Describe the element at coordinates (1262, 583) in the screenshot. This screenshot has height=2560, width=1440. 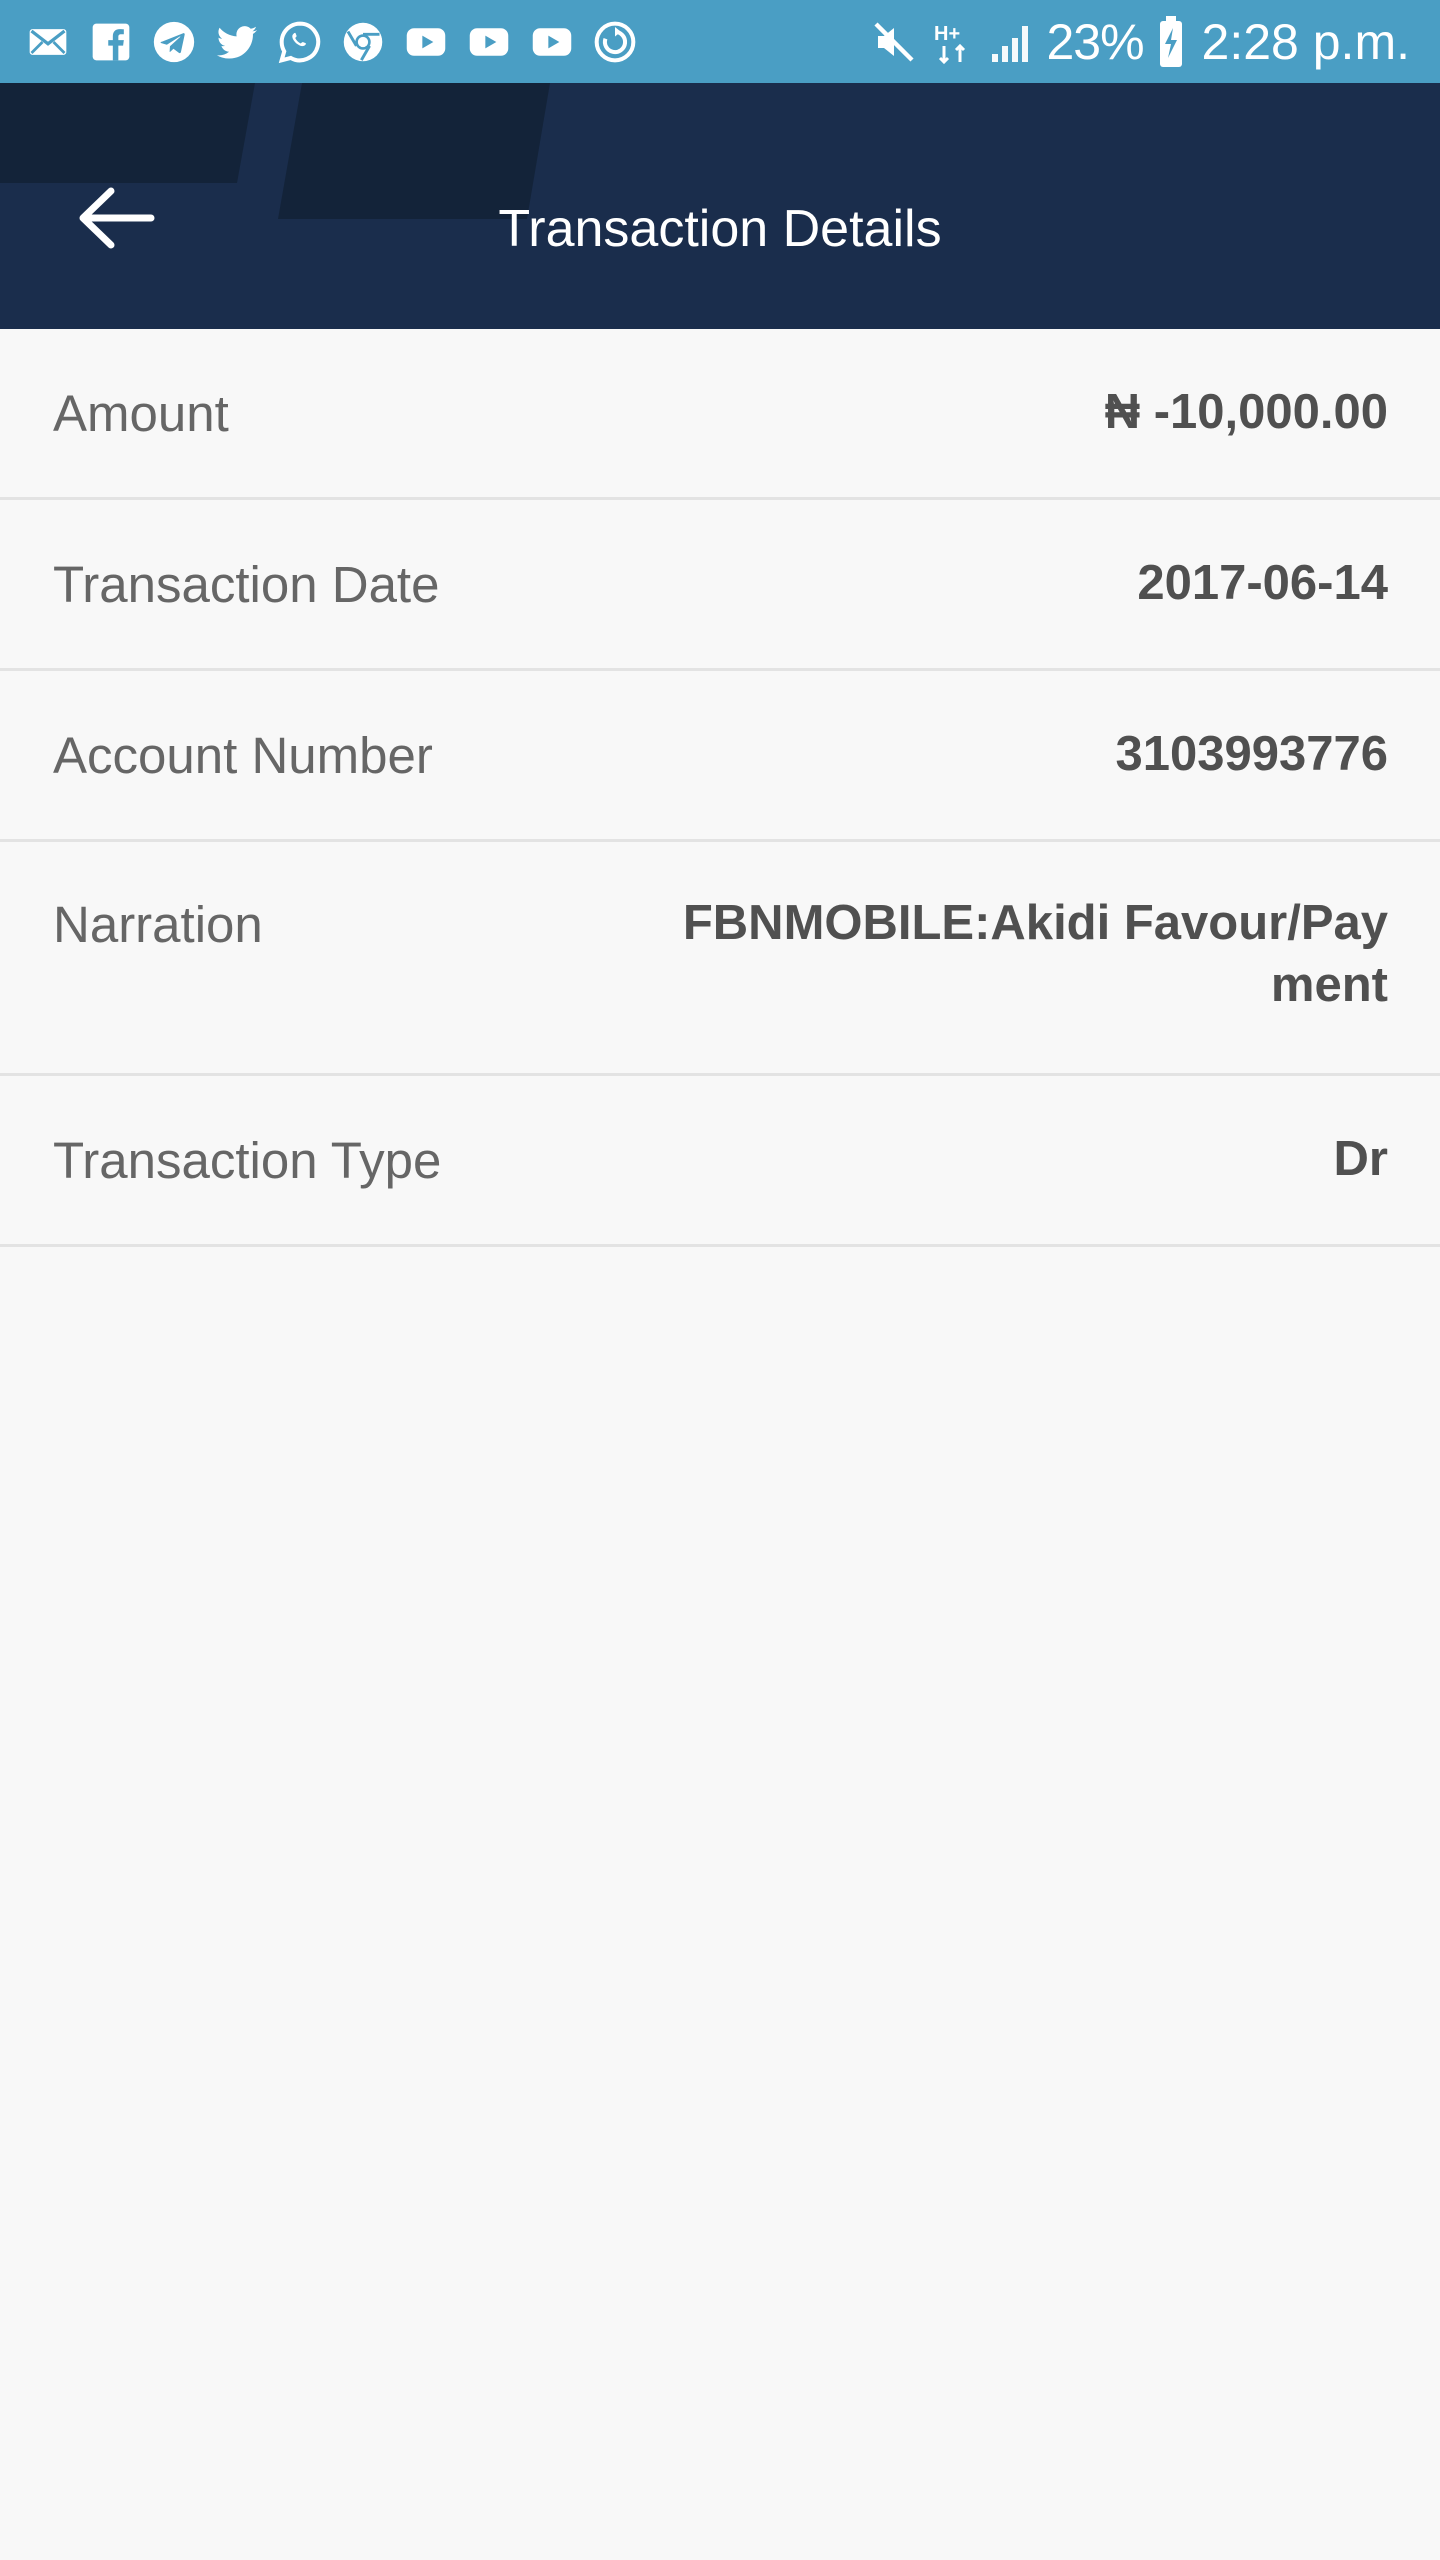
I see `transaction-date-value: 2017-06-14` at that location.